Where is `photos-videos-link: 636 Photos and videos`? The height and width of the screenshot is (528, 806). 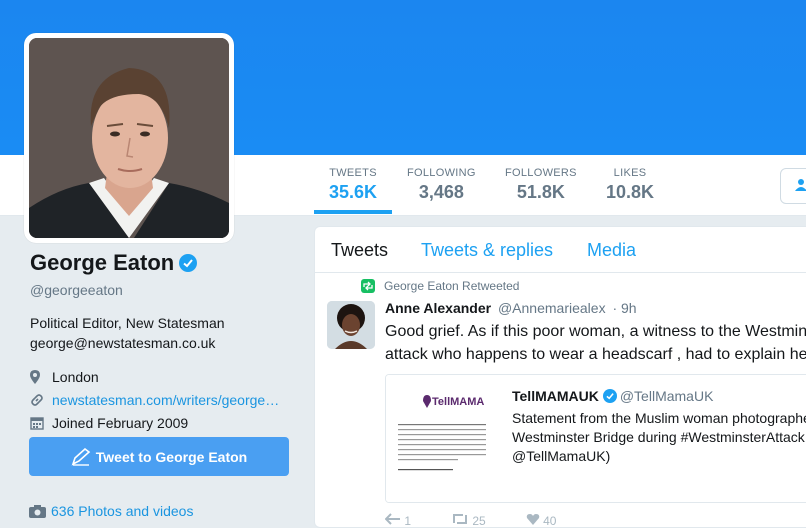 photos-videos-link: 636 Photos and videos is located at coordinates (111, 511).